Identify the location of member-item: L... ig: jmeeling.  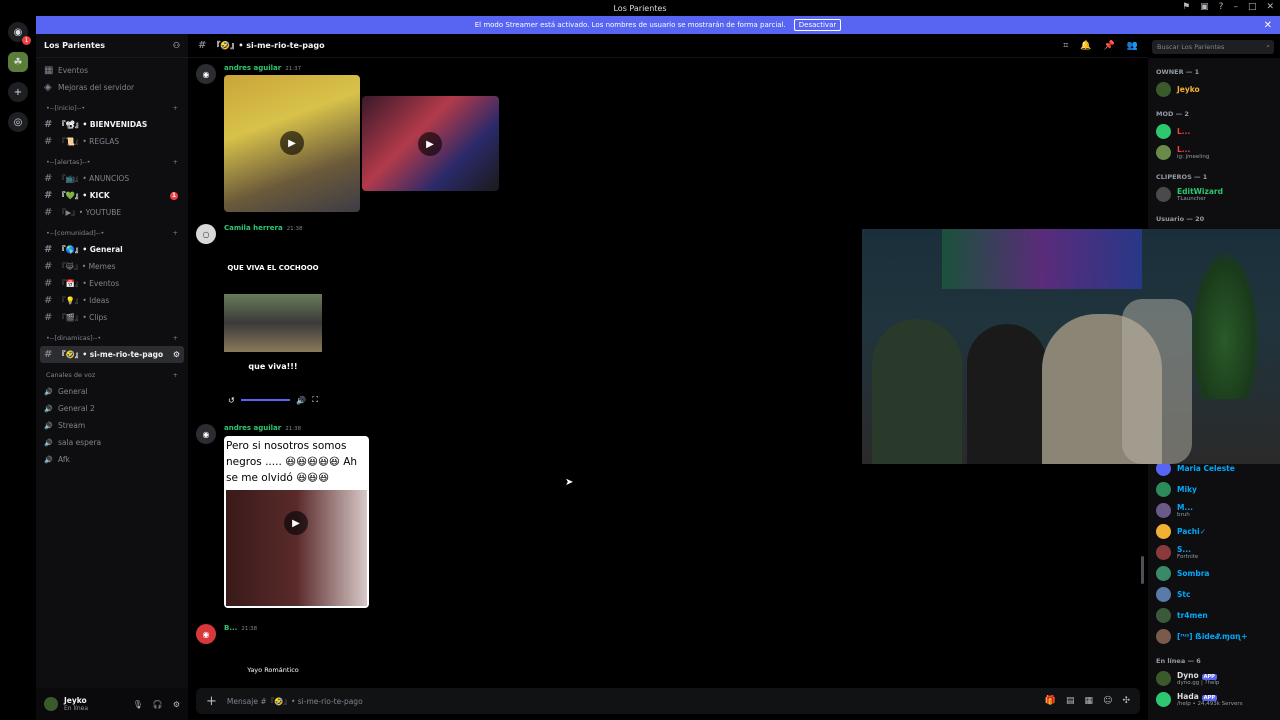
(1214, 152).